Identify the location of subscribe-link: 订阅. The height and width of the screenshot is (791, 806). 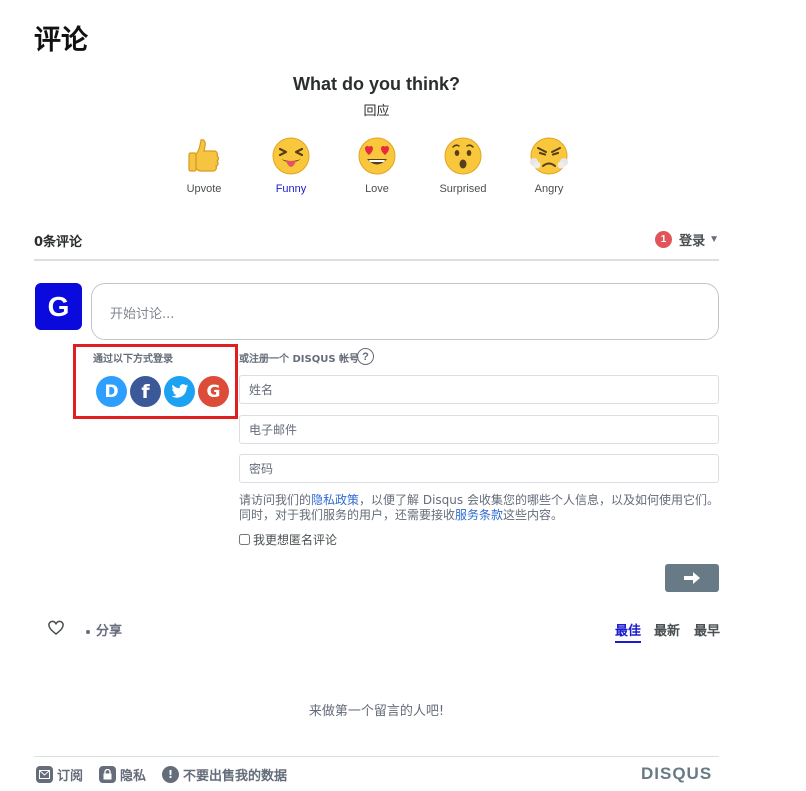
(60, 775).